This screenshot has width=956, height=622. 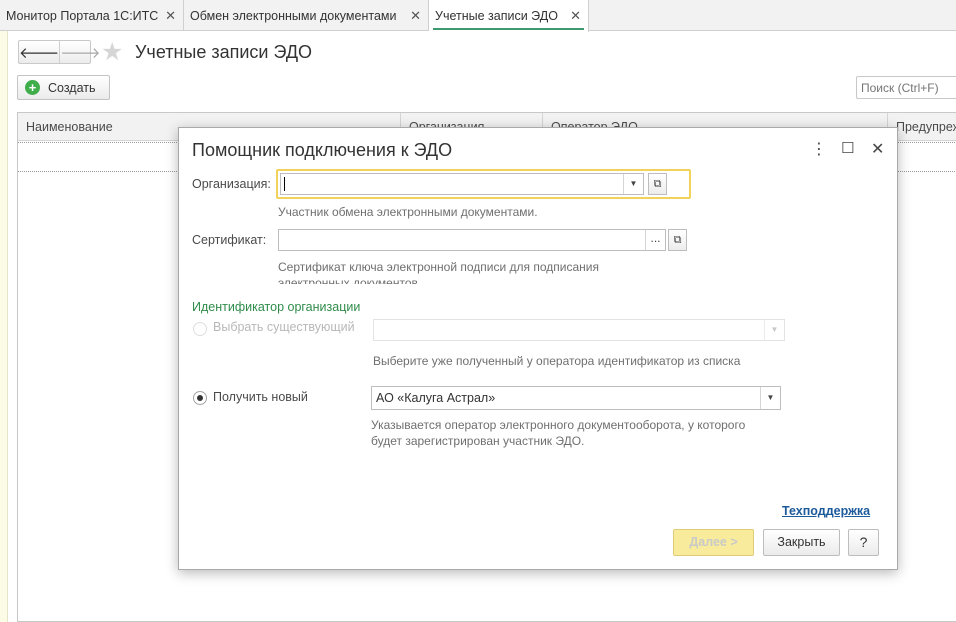 I want to click on operator-value: АО «Калуга Астрал», so click(x=436, y=398).